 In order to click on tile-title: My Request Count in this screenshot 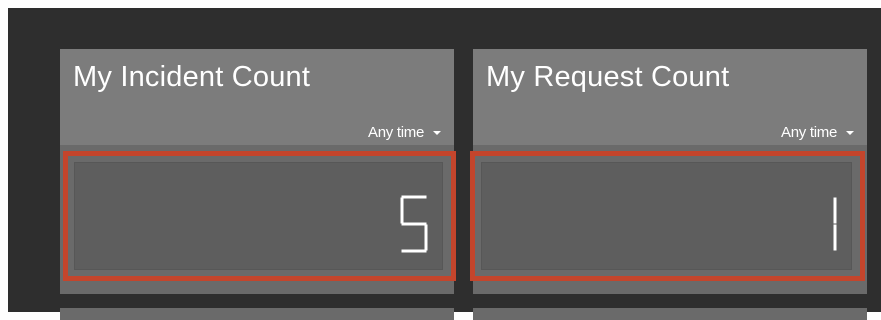, I will do `click(608, 77)`.